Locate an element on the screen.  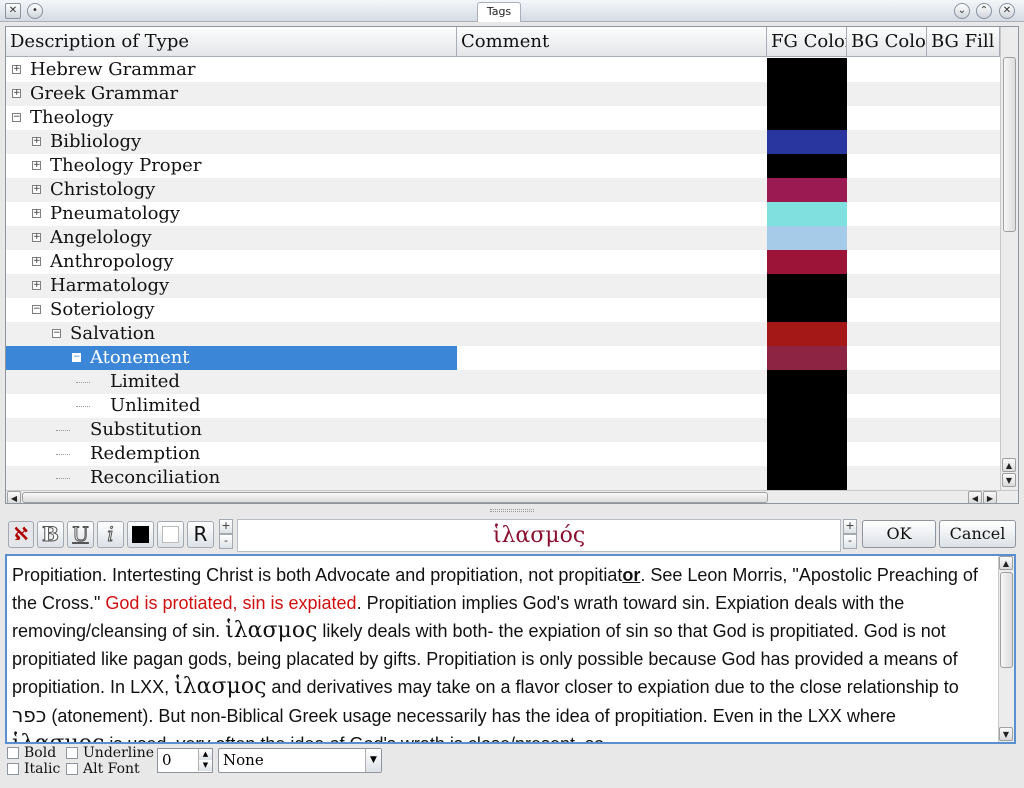
italic-button: i is located at coordinates (110, 534).